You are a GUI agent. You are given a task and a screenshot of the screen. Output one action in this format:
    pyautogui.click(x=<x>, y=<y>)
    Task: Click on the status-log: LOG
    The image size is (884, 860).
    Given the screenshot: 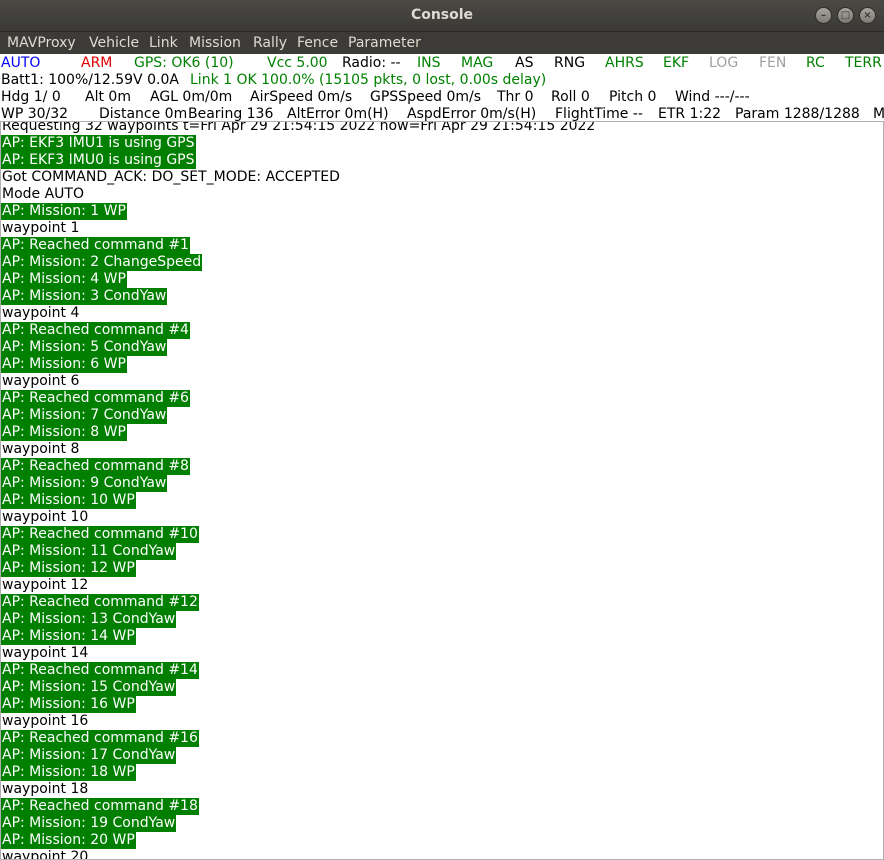 What is the action you would take?
    pyautogui.click(x=724, y=63)
    